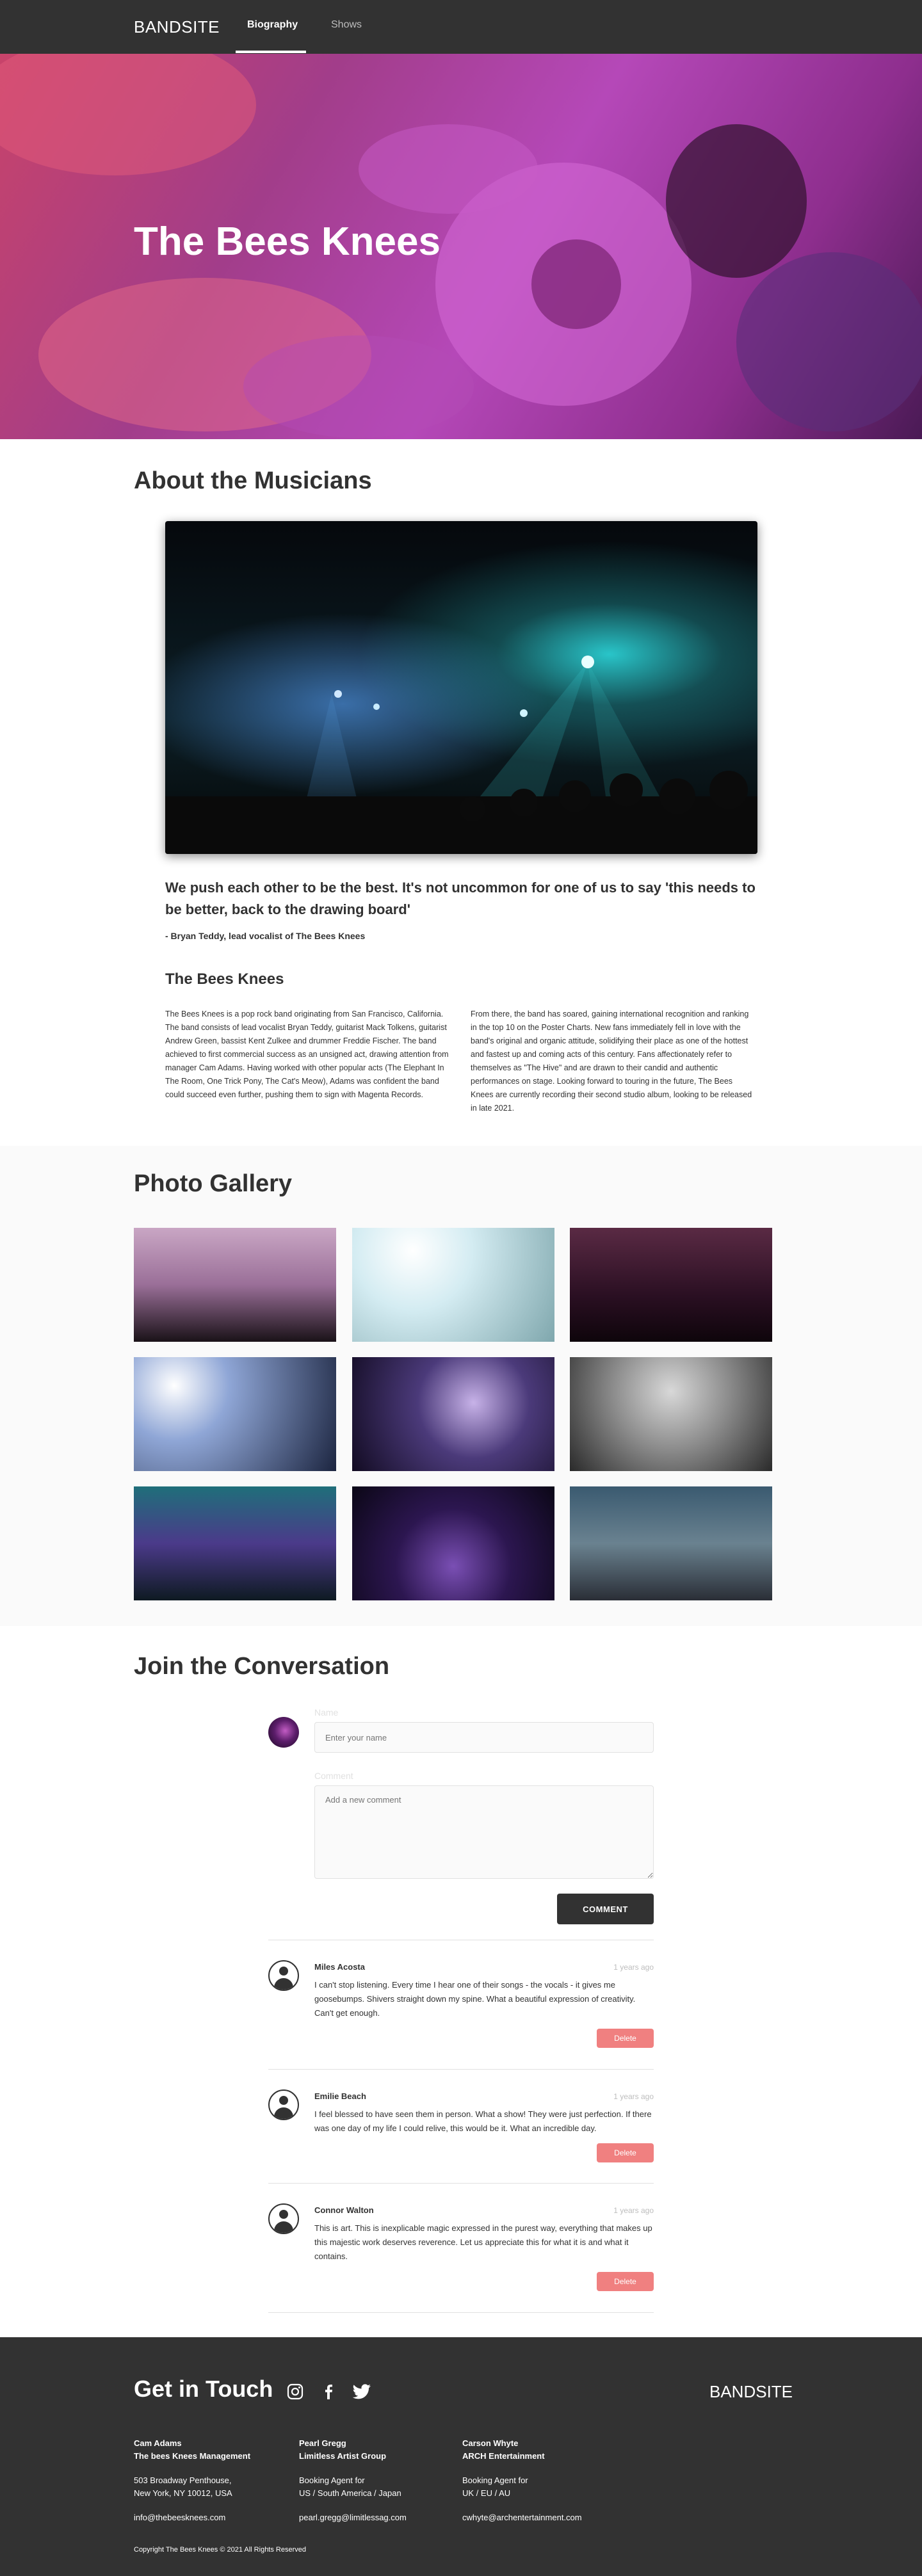  What do you see at coordinates (333, 1776) in the screenshot?
I see `comment-label: Comment` at bounding box center [333, 1776].